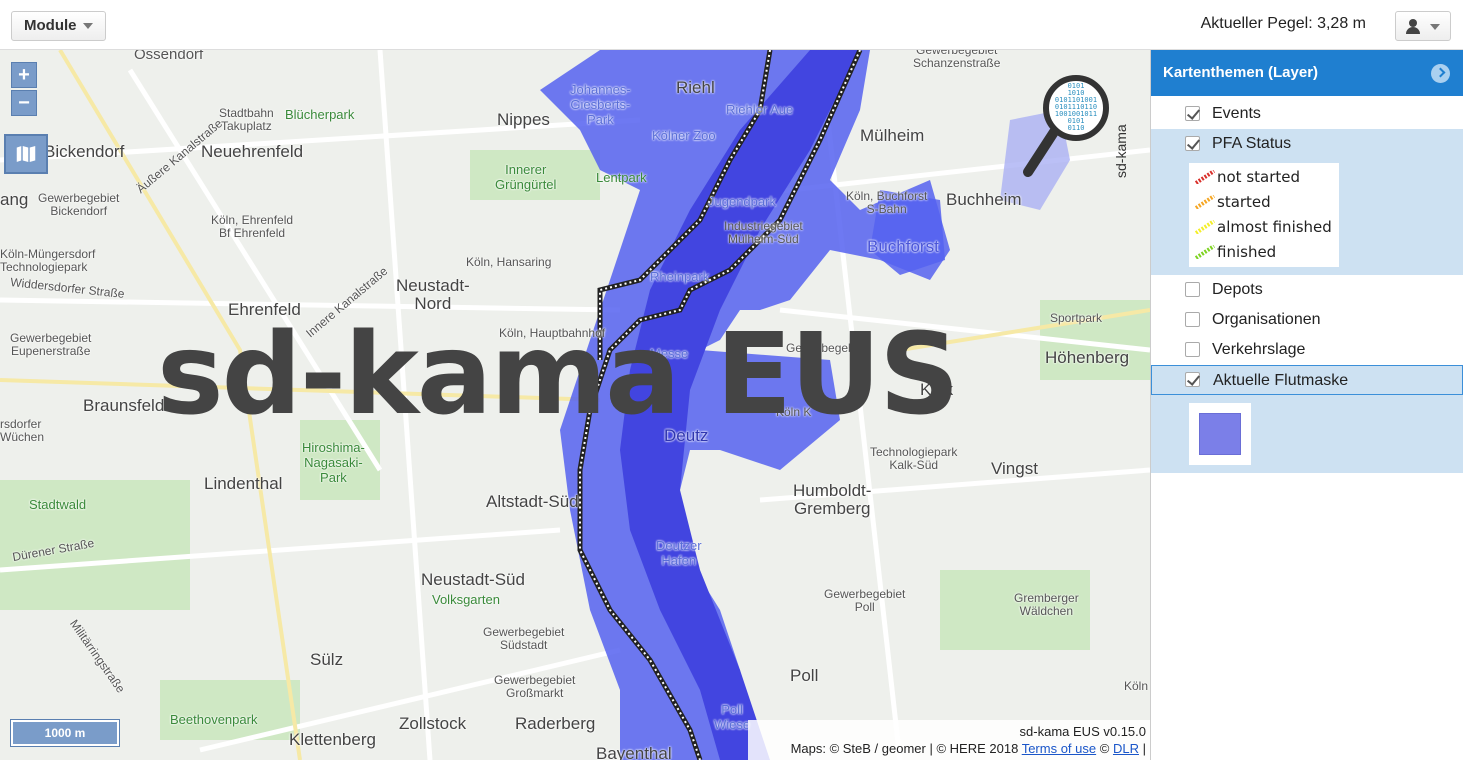  I want to click on map-label: Zollstock, so click(433, 723).